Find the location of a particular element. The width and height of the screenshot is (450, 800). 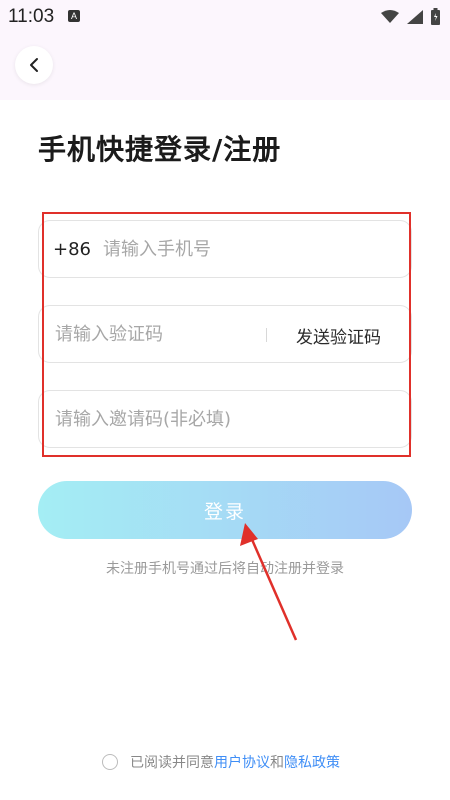

agreement-and: 和 is located at coordinates (277, 763).